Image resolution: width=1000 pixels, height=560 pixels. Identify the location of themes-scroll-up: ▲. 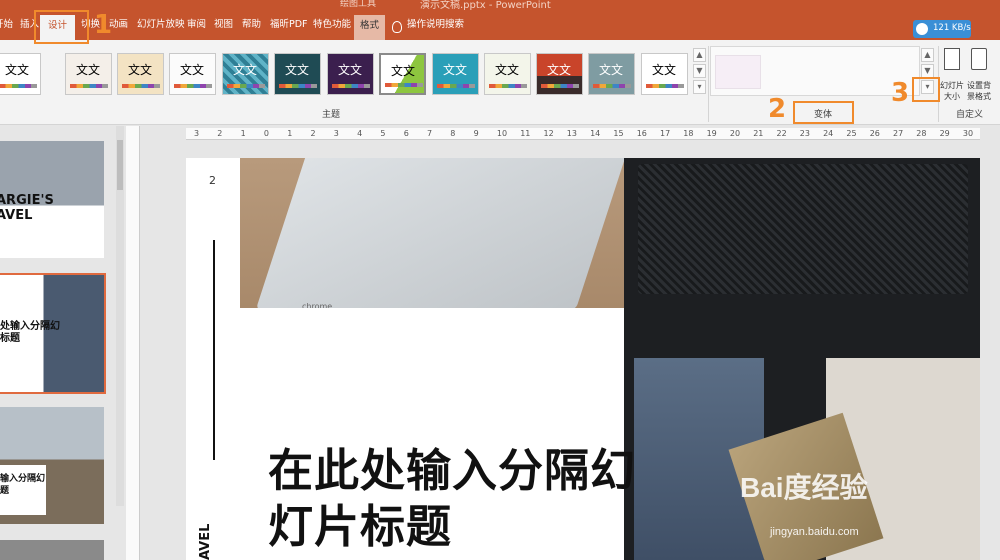
(699, 55).